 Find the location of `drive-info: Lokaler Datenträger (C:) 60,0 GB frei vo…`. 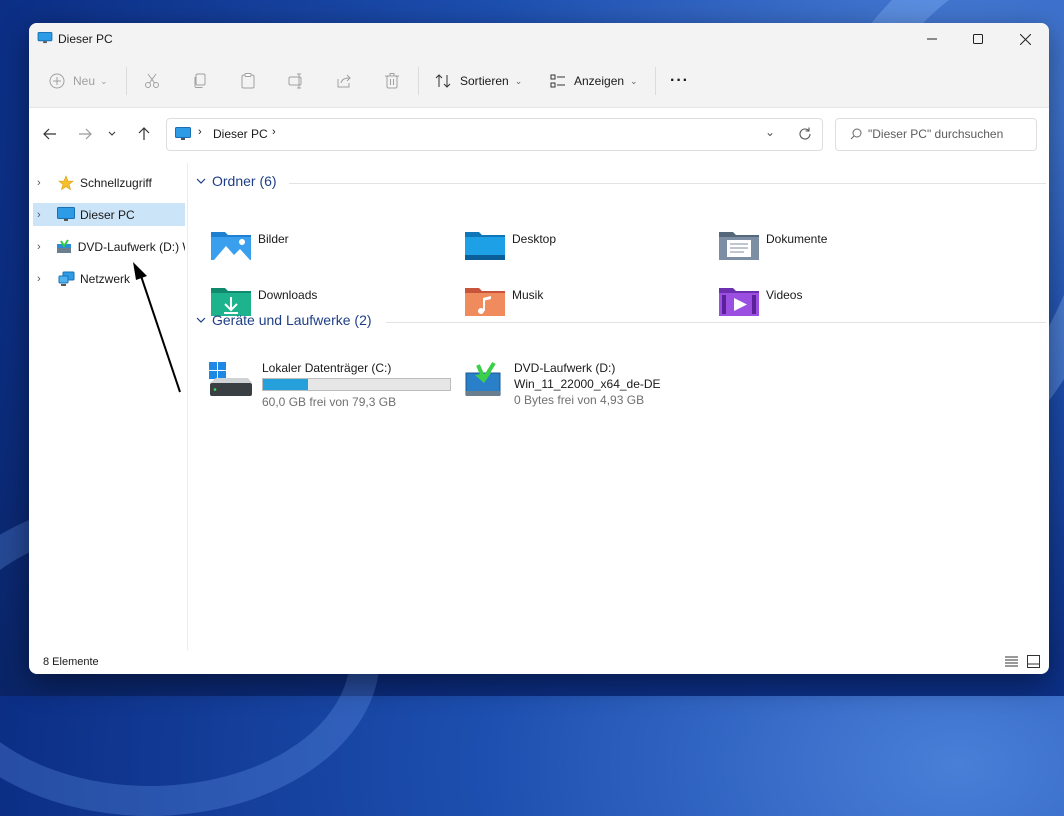

drive-info: Lokaler Datenträger (C:) 60,0 GB frei vo… is located at coordinates (356, 385).